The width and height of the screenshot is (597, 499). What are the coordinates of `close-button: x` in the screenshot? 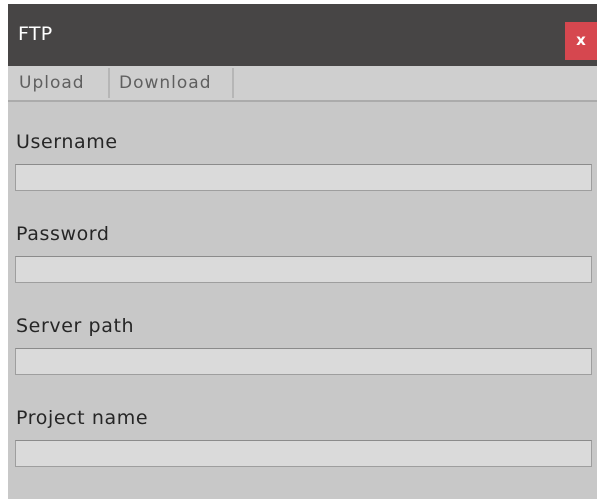 It's located at (581, 41).